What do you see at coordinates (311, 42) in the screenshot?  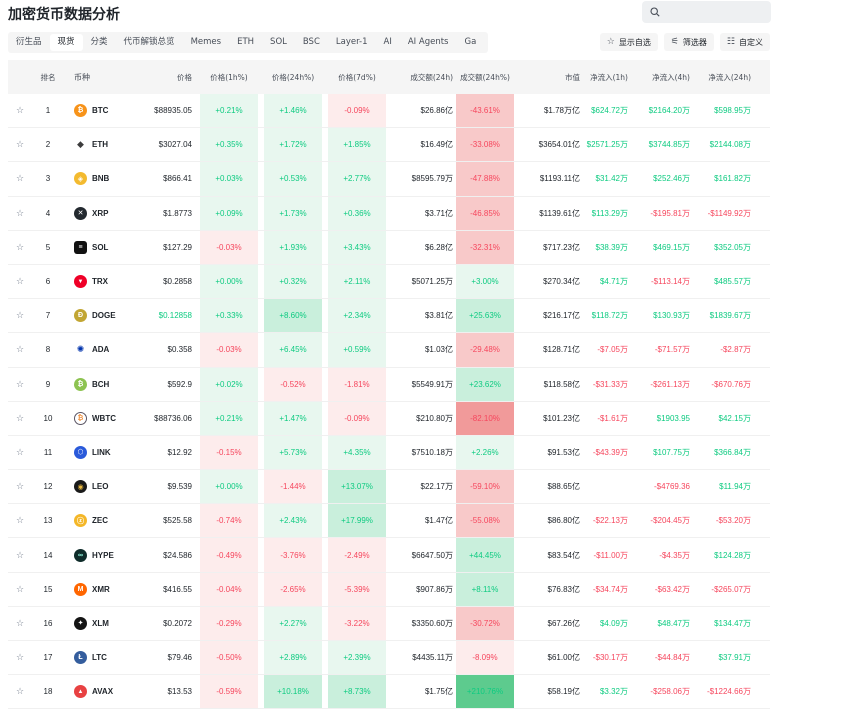 I see `tab-7: BSC` at bounding box center [311, 42].